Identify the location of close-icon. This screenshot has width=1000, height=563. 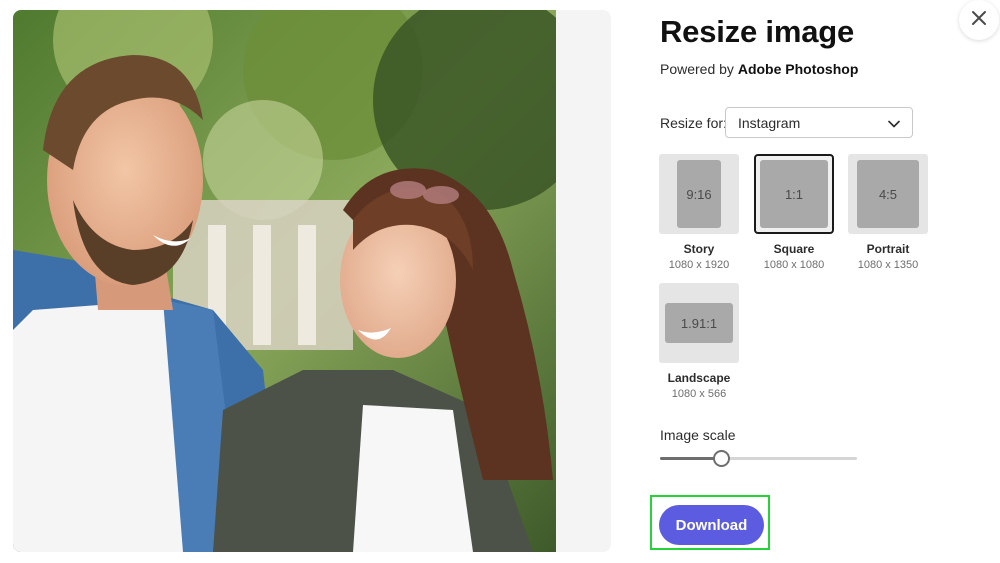
(979, 20).